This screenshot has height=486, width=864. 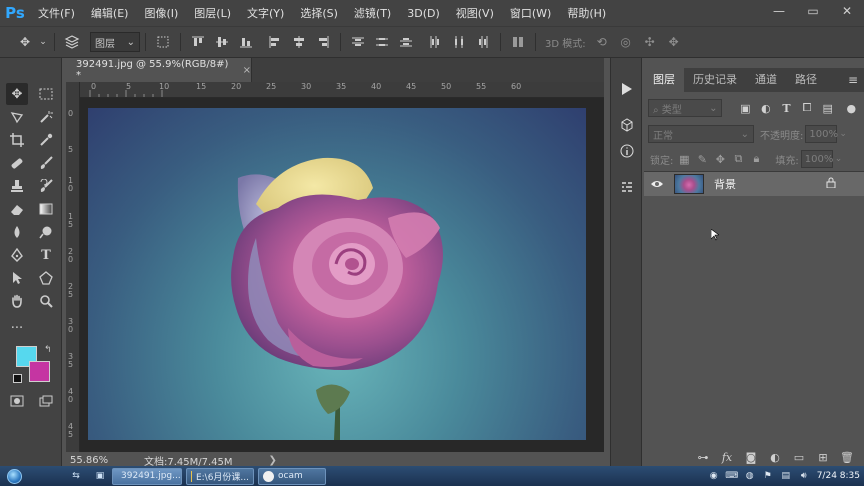 What do you see at coordinates (17, 301) in the screenshot?
I see `hand-tool-icon` at bounding box center [17, 301].